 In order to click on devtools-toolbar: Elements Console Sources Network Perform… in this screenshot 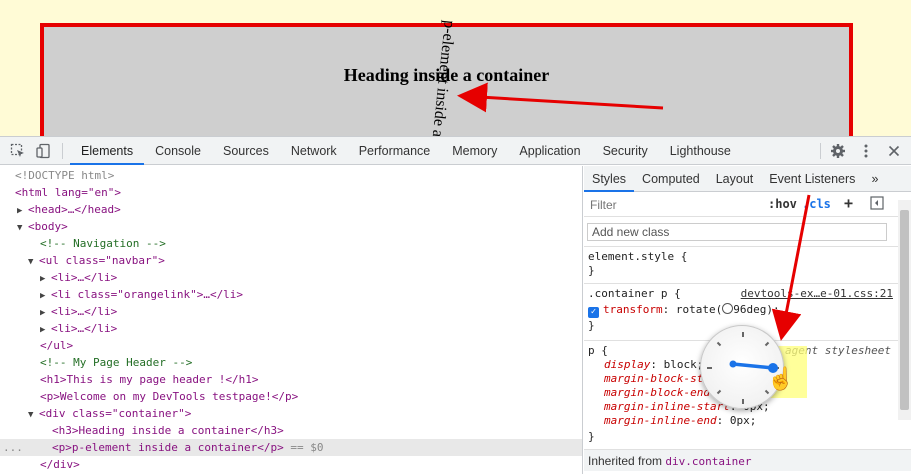, I will do `click(455, 151)`.